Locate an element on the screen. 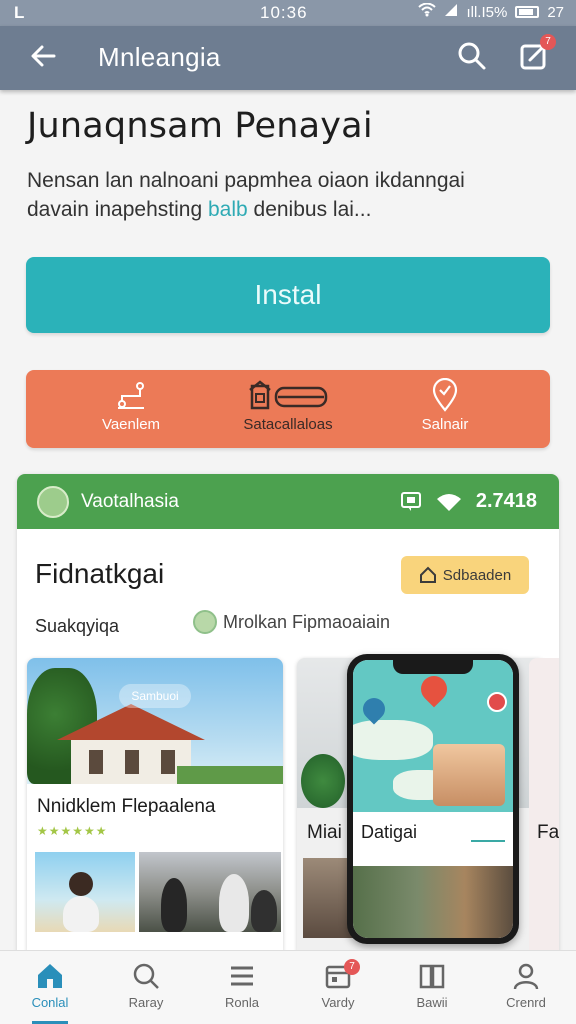  chat-icon is located at coordinates (411, 502).